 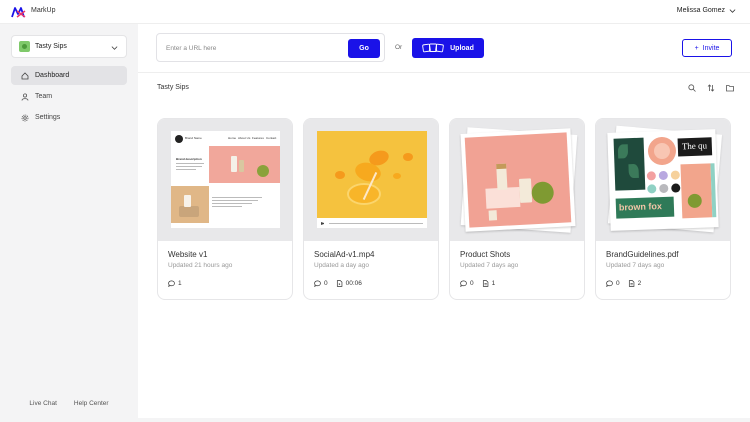 I want to click on file-count-value: 2, so click(x=639, y=283).